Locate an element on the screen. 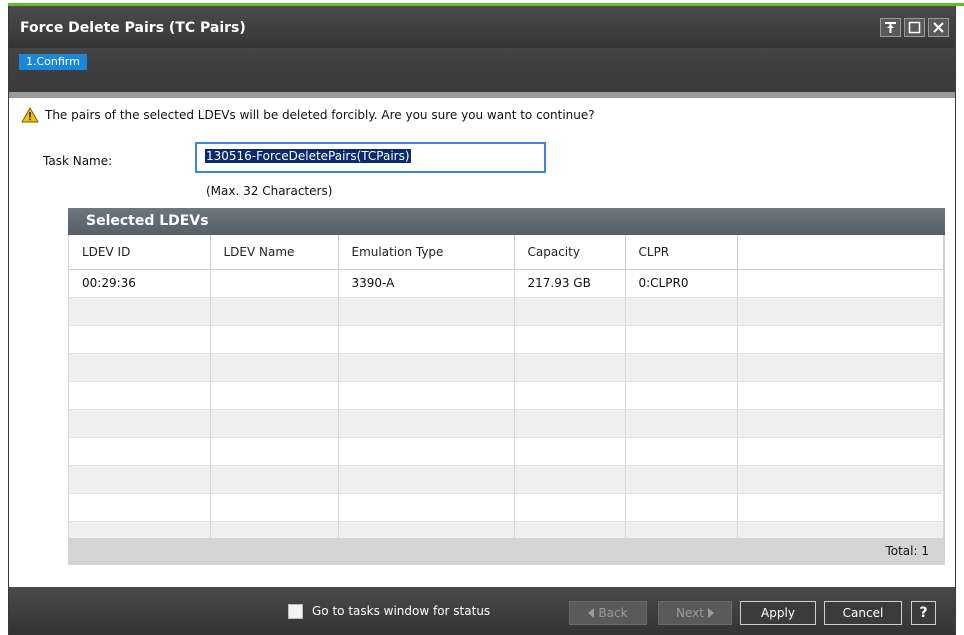 This screenshot has width=964, height=635. go-to-tasks-label: Go to tasks window for status is located at coordinates (401, 611).